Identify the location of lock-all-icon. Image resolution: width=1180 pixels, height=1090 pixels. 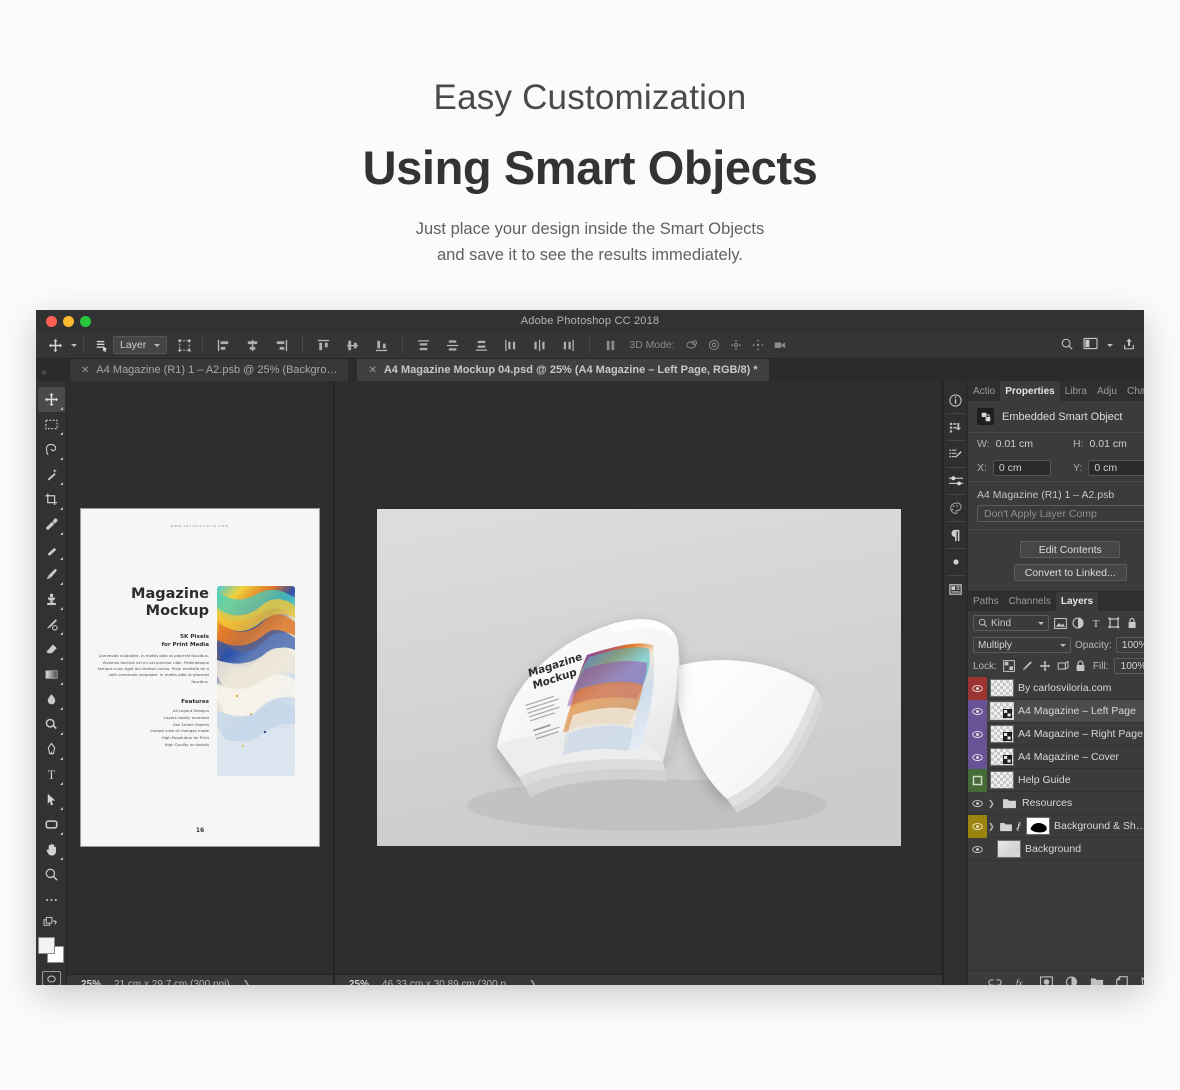
(1081, 666).